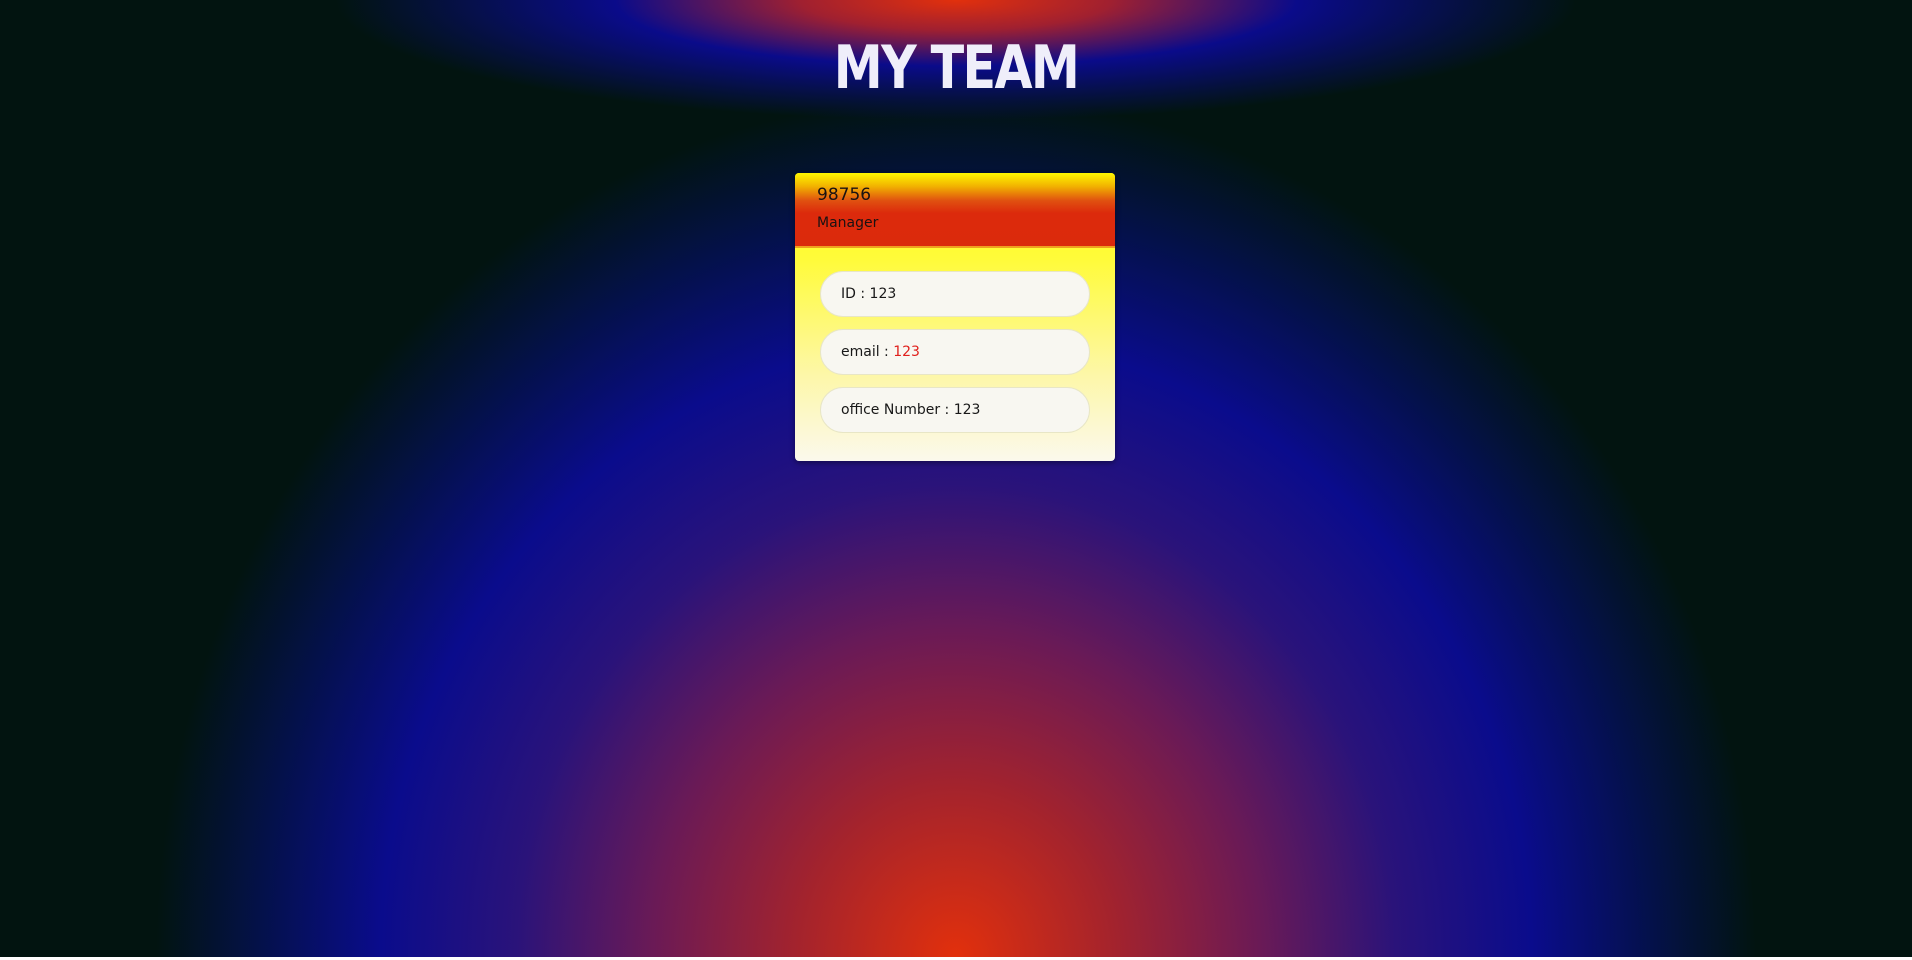 This screenshot has height=960, width=1912. I want to click on employee-role: Manager, so click(848, 223).